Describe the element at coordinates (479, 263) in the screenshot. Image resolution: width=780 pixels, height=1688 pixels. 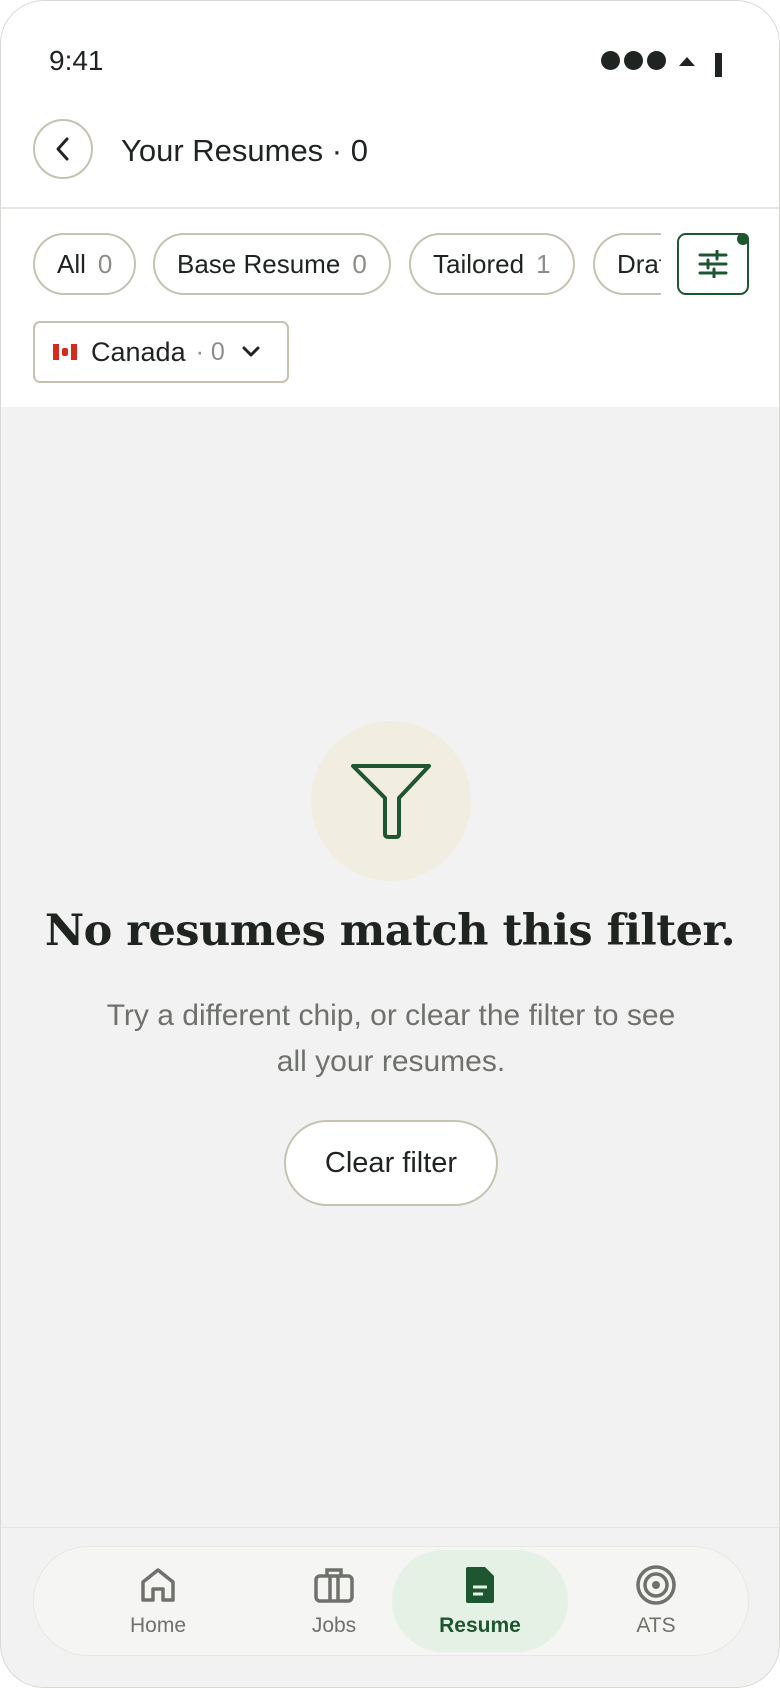
I see `chip-label: Tailored` at that location.